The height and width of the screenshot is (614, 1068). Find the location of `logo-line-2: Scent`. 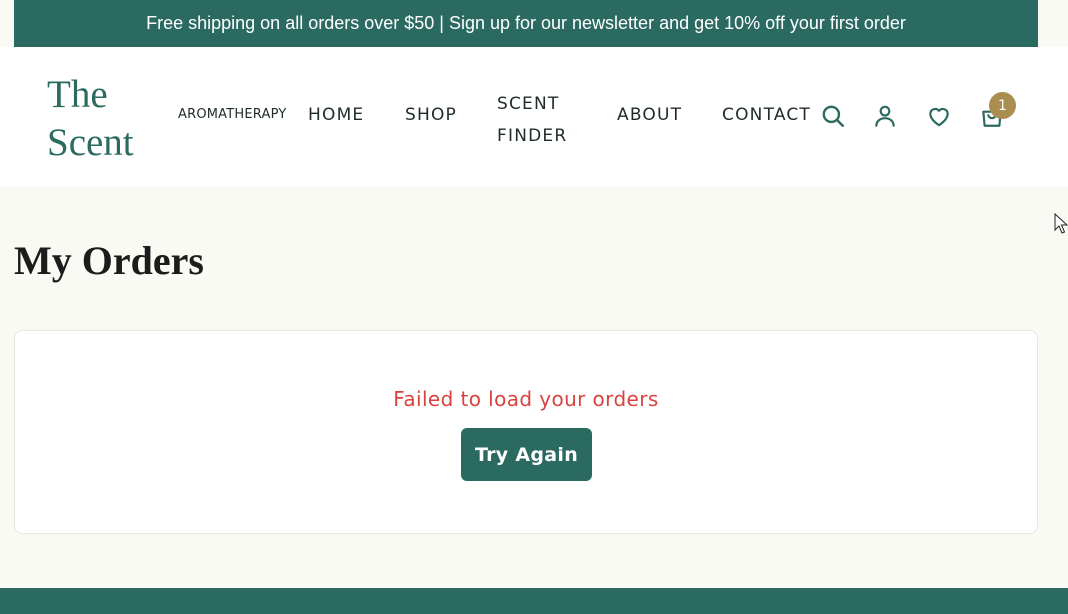

logo-line-2: Scent is located at coordinates (90, 142).